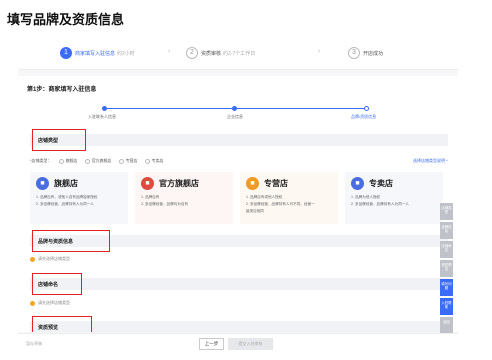 Image resolution: width=492 pixels, height=360 pixels. I want to click on form-title: 第1步：商家填写入驻信息, so click(62, 90).